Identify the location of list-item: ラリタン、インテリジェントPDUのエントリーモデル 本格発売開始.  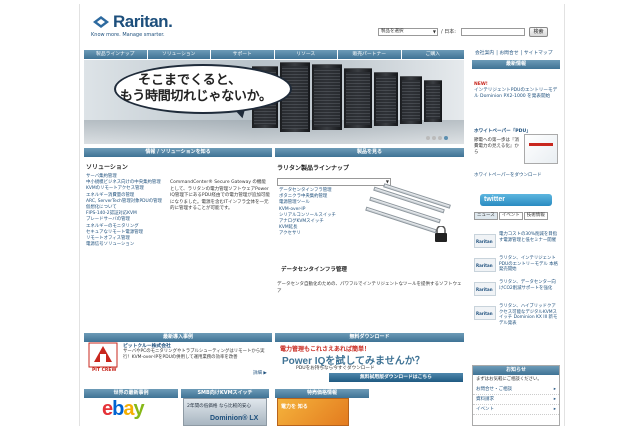
(516, 266).